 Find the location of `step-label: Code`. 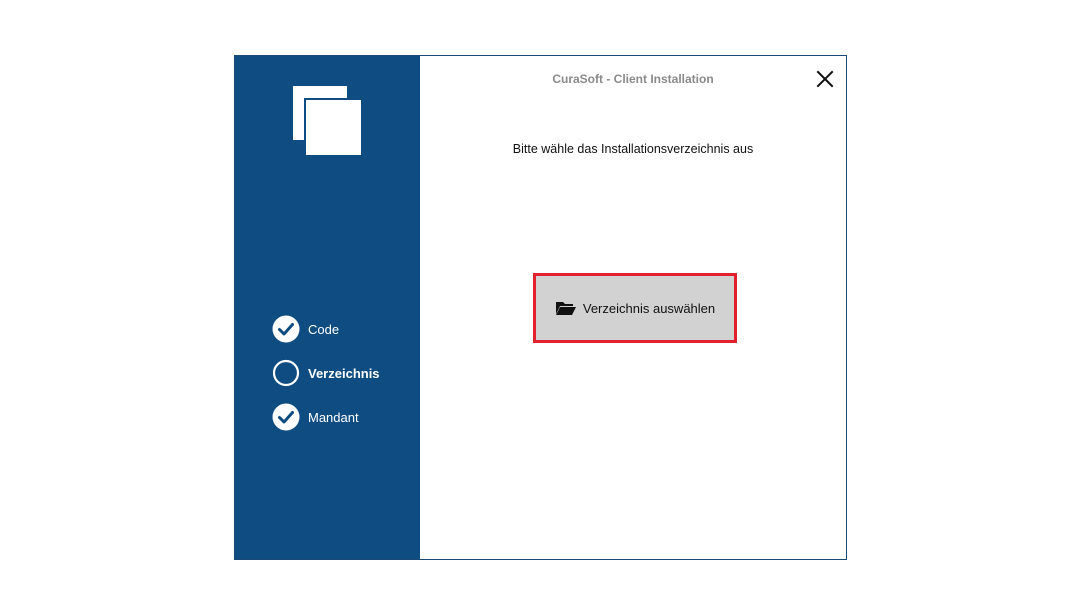

step-label: Code is located at coordinates (324, 329).